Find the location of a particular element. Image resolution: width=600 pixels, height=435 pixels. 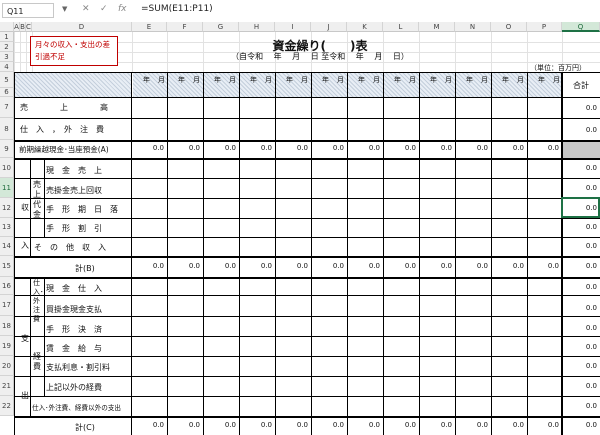

column-header-O: O is located at coordinates (509, 27).